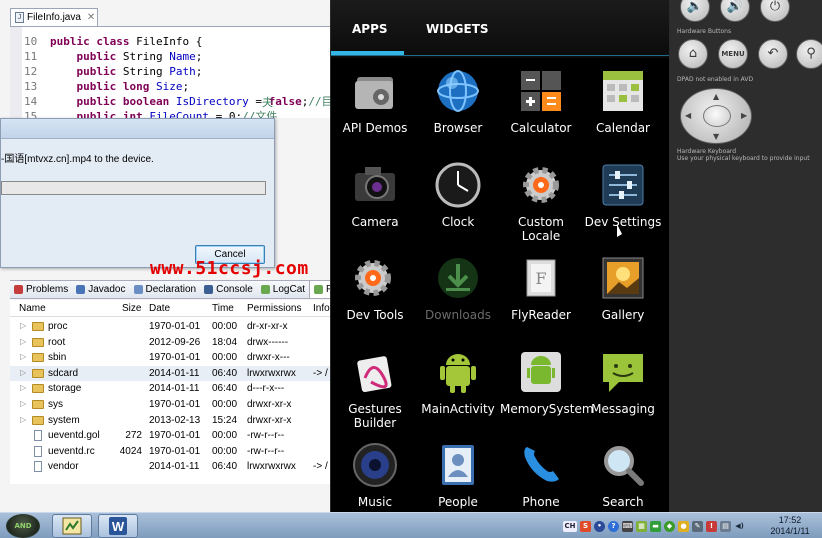 This screenshot has height=538, width=822. Describe the element at coordinates (655, 526) in the screenshot. I see `tray-green-icon: ▬` at that location.